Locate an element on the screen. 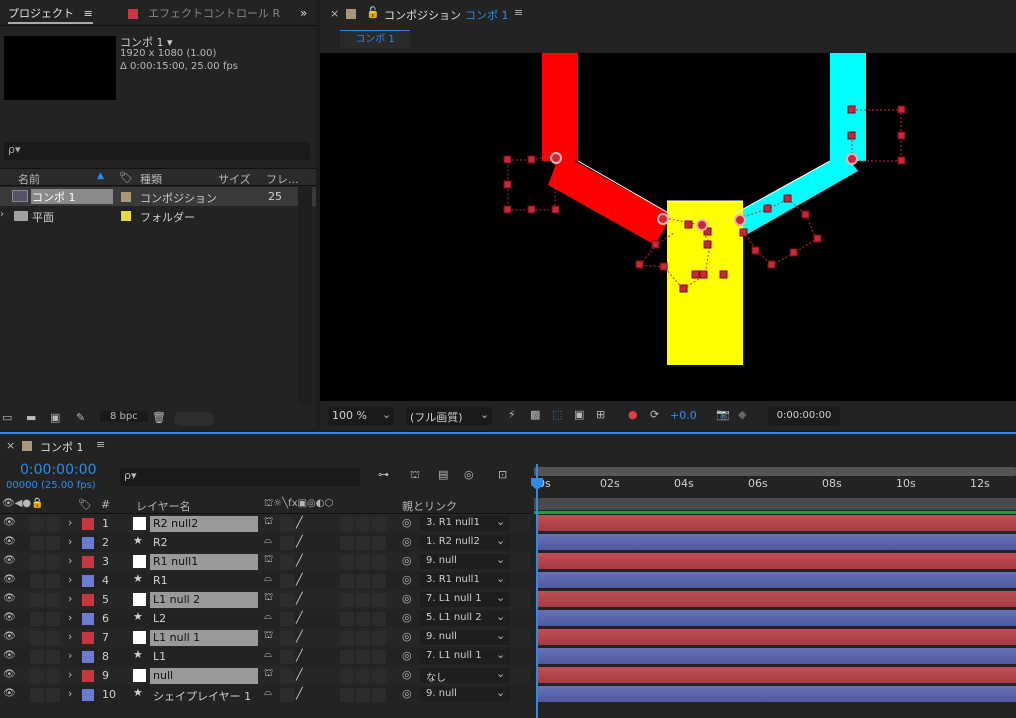 This screenshot has height=718, width=1016. timeline-layer-row: 👁 › 10 ★ シェイプレイヤー 1 ⌓ ╱ ◎ 9. null ⌄ is located at coordinates (265, 694).